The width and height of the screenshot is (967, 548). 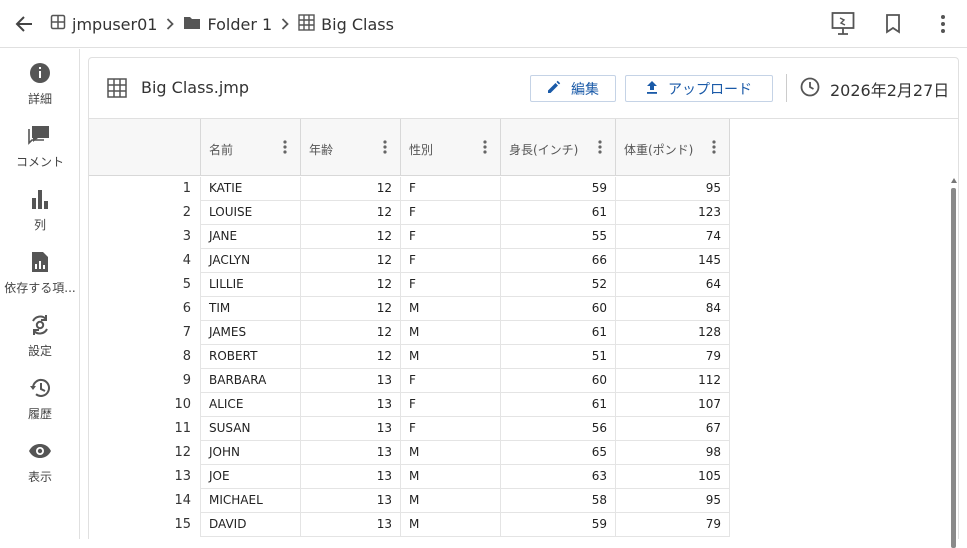 What do you see at coordinates (673, 429) in the screenshot?
I see `cell-weight: 67` at bounding box center [673, 429].